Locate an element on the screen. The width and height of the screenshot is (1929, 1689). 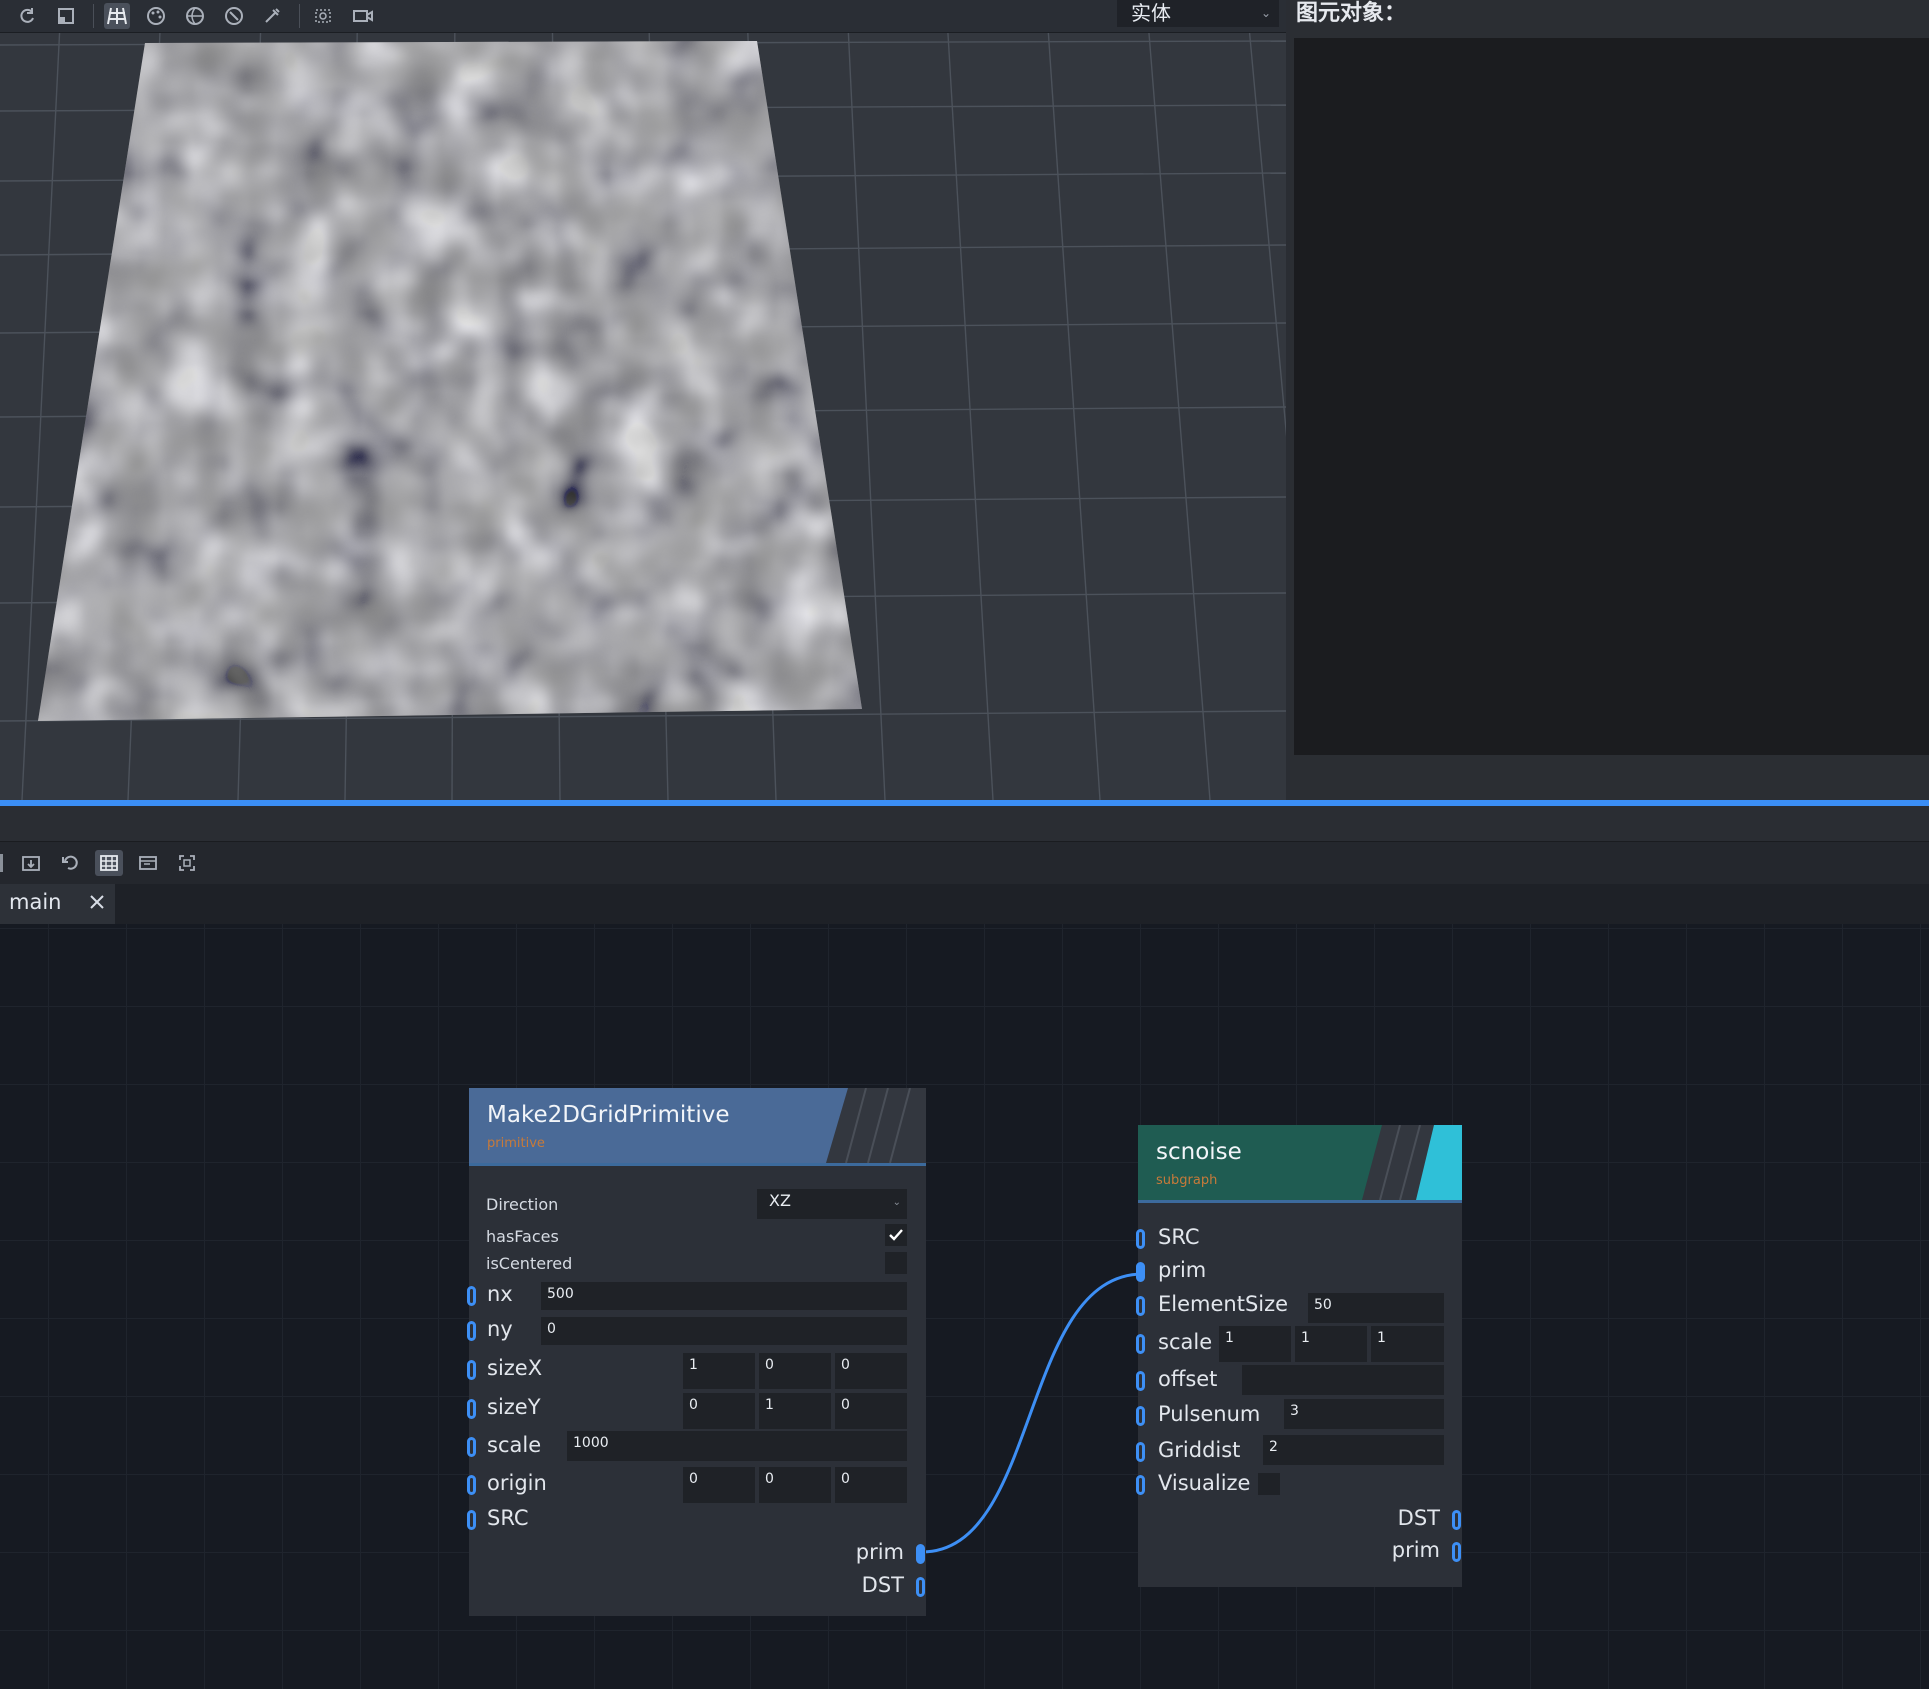
sizex-label: sizeX is located at coordinates (515, 1368).